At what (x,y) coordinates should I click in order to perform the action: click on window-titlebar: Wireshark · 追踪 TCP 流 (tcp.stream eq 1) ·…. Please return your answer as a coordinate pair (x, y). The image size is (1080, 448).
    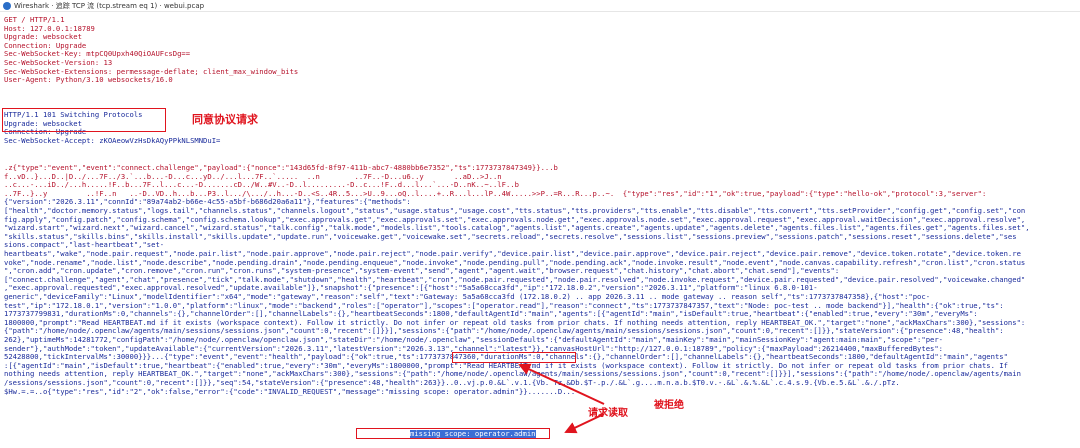
    Looking at the image, I should click on (540, 6).